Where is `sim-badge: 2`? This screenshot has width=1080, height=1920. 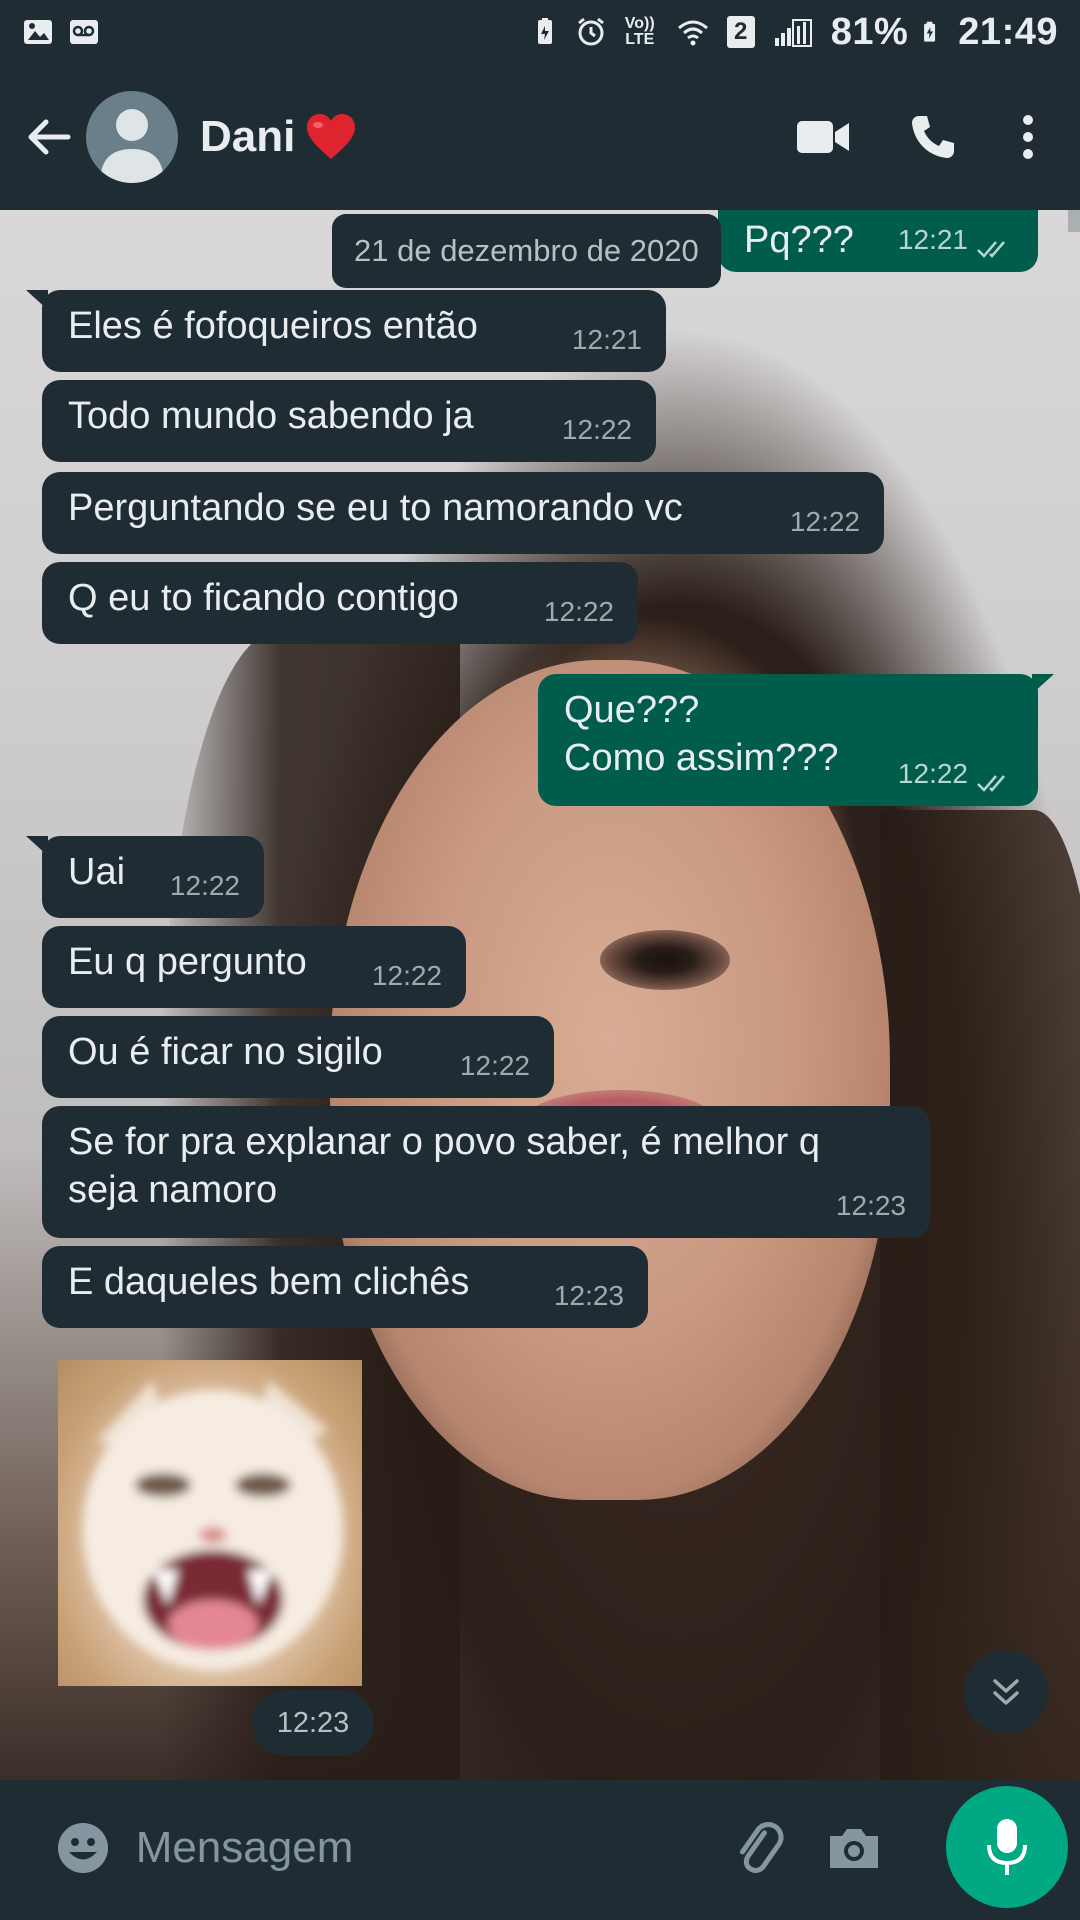
sim-badge: 2 is located at coordinates (740, 32).